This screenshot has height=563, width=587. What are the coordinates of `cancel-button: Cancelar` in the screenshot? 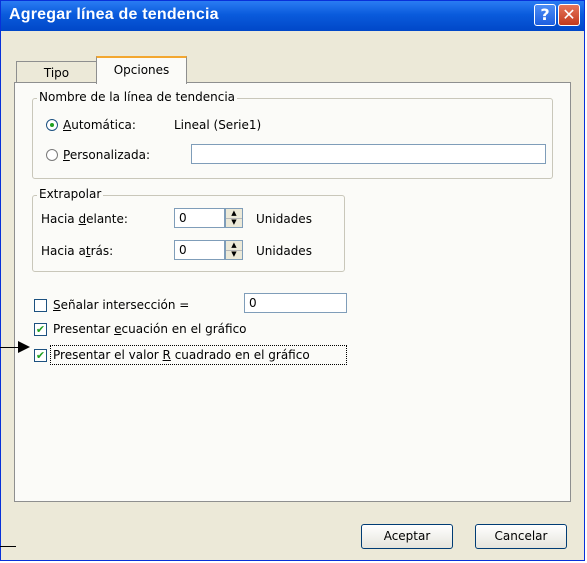 It's located at (521, 536).